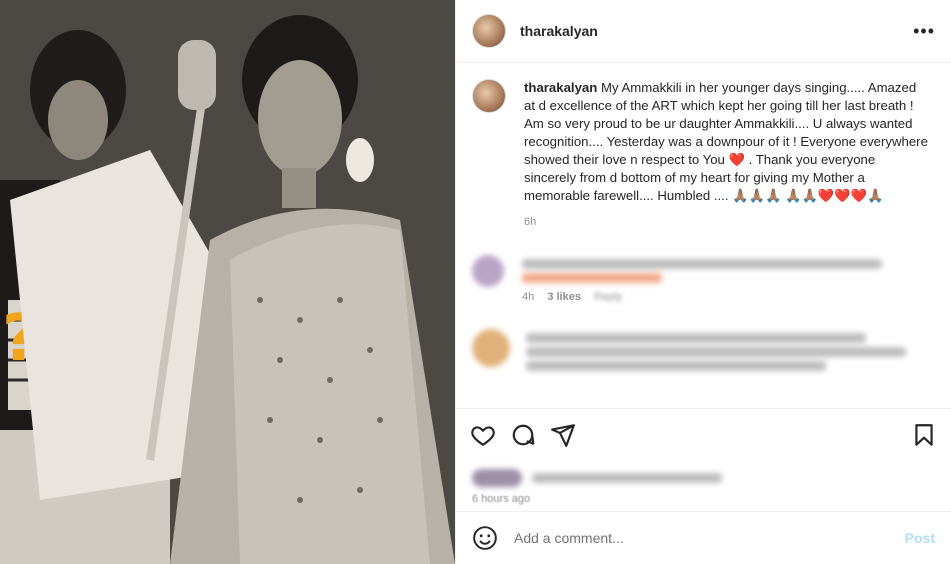 The width and height of the screenshot is (951, 564). Describe the element at coordinates (608, 297) in the screenshot. I see `reply-button: Reply` at that location.